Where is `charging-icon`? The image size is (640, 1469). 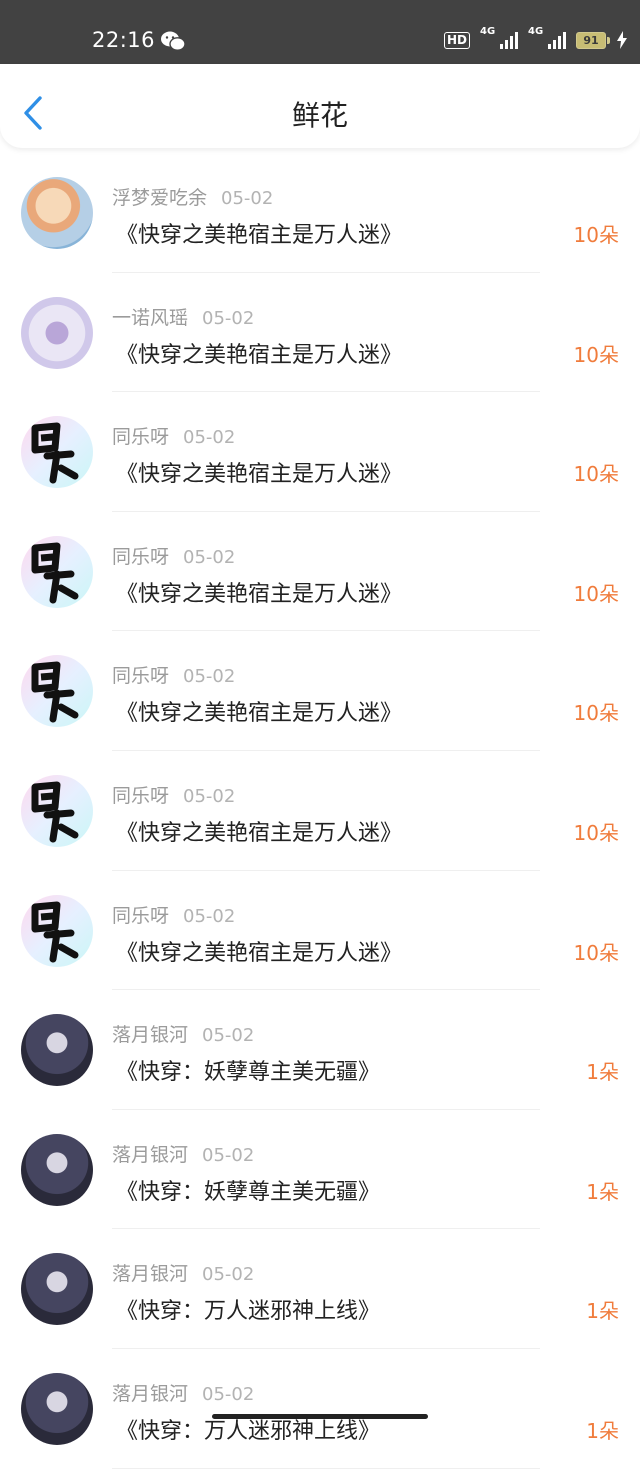
charging-icon is located at coordinates (622, 40).